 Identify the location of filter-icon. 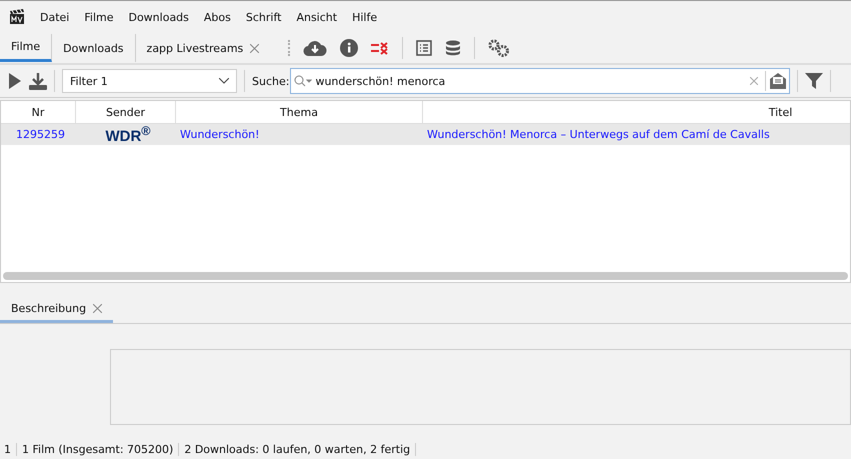
(814, 81).